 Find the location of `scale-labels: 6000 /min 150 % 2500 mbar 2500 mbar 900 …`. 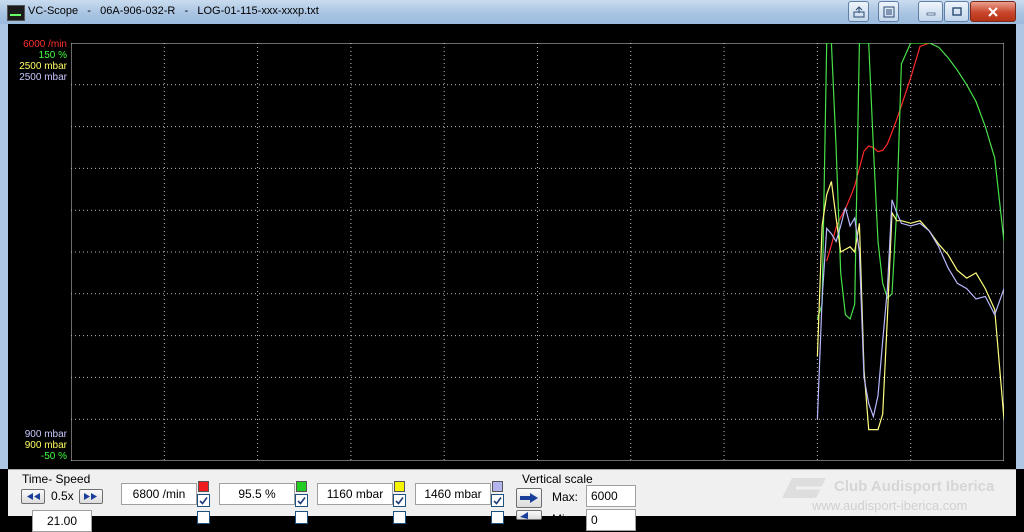

scale-labels: 6000 /min 150 % 2500 mbar 2500 mbar 900 … is located at coordinates (39, 253).